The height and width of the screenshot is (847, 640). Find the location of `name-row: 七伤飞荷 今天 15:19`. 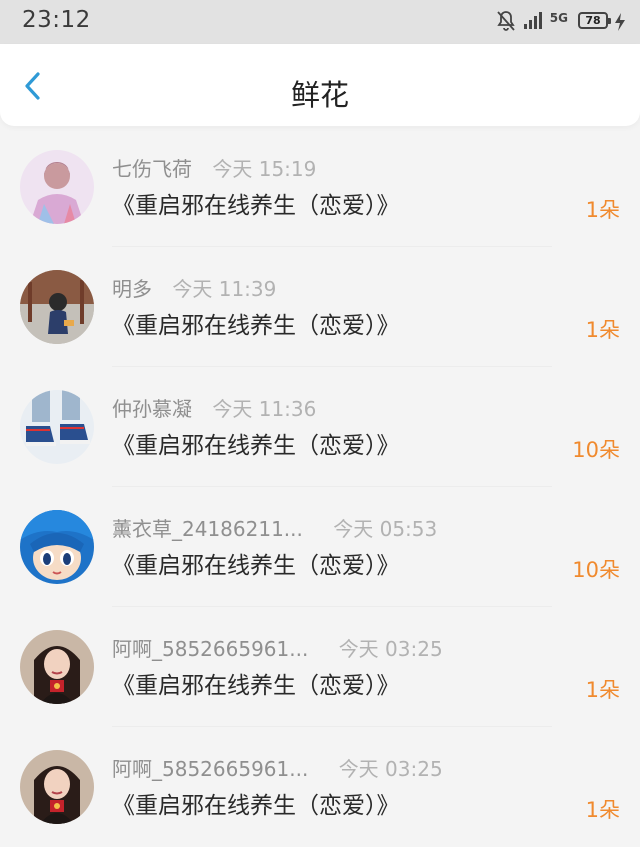

name-row: 七伤飞荷 今天 15:19 is located at coordinates (214, 167).